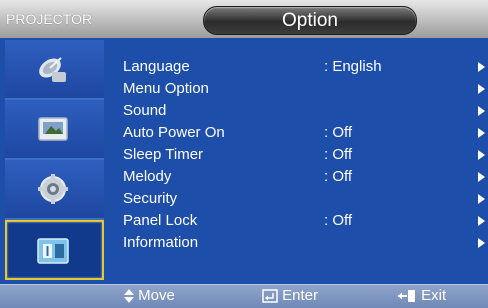  I want to click on enter-hint-label: Enter, so click(300, 295).